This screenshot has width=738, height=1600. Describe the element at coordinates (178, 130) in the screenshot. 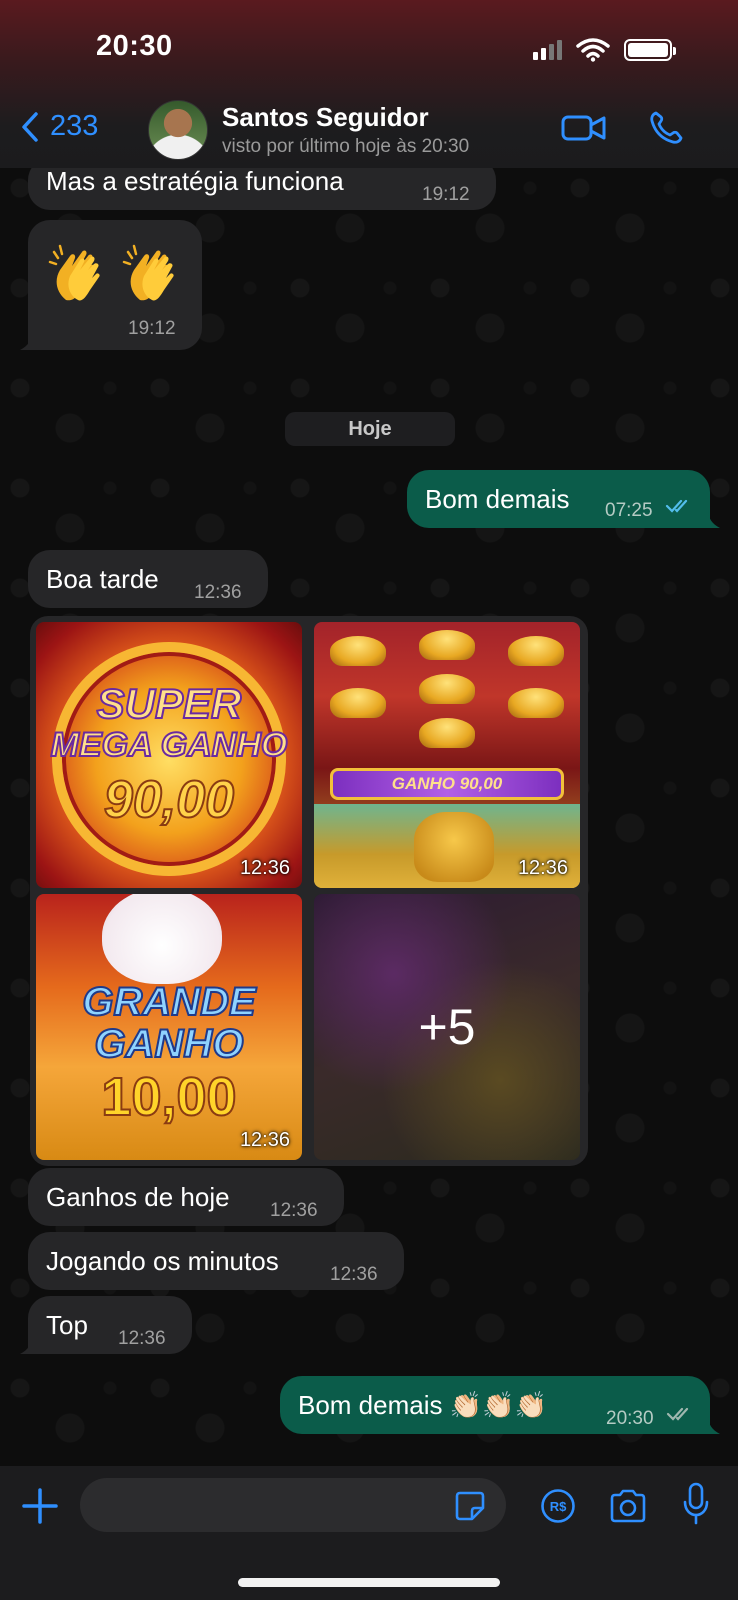

I see `contact-avatar` at that location.